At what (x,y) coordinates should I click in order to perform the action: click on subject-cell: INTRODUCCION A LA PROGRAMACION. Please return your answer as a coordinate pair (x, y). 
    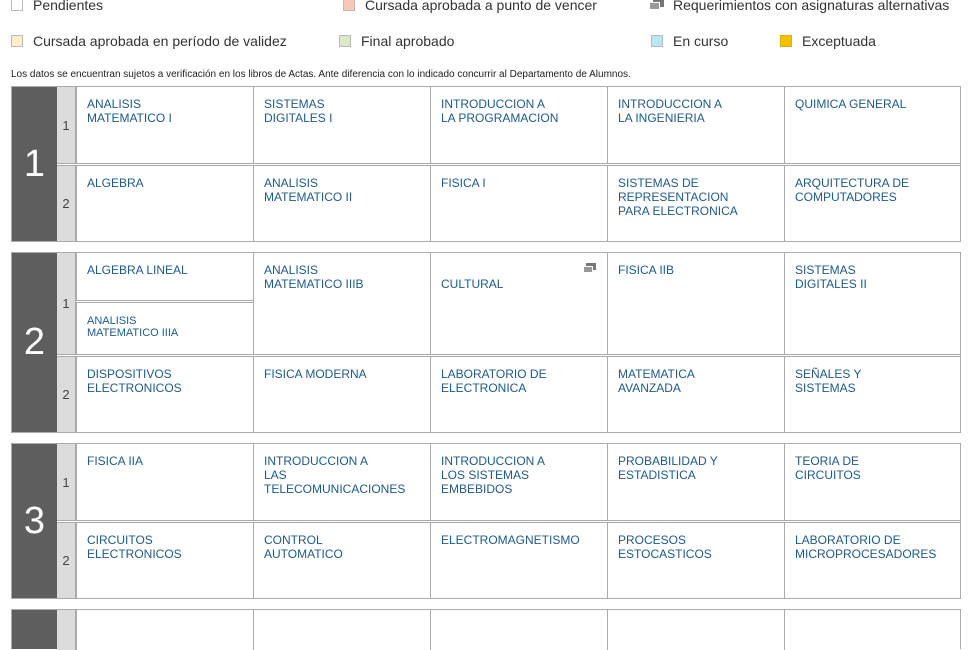
    Looking at the image, I should click on (518, 125).